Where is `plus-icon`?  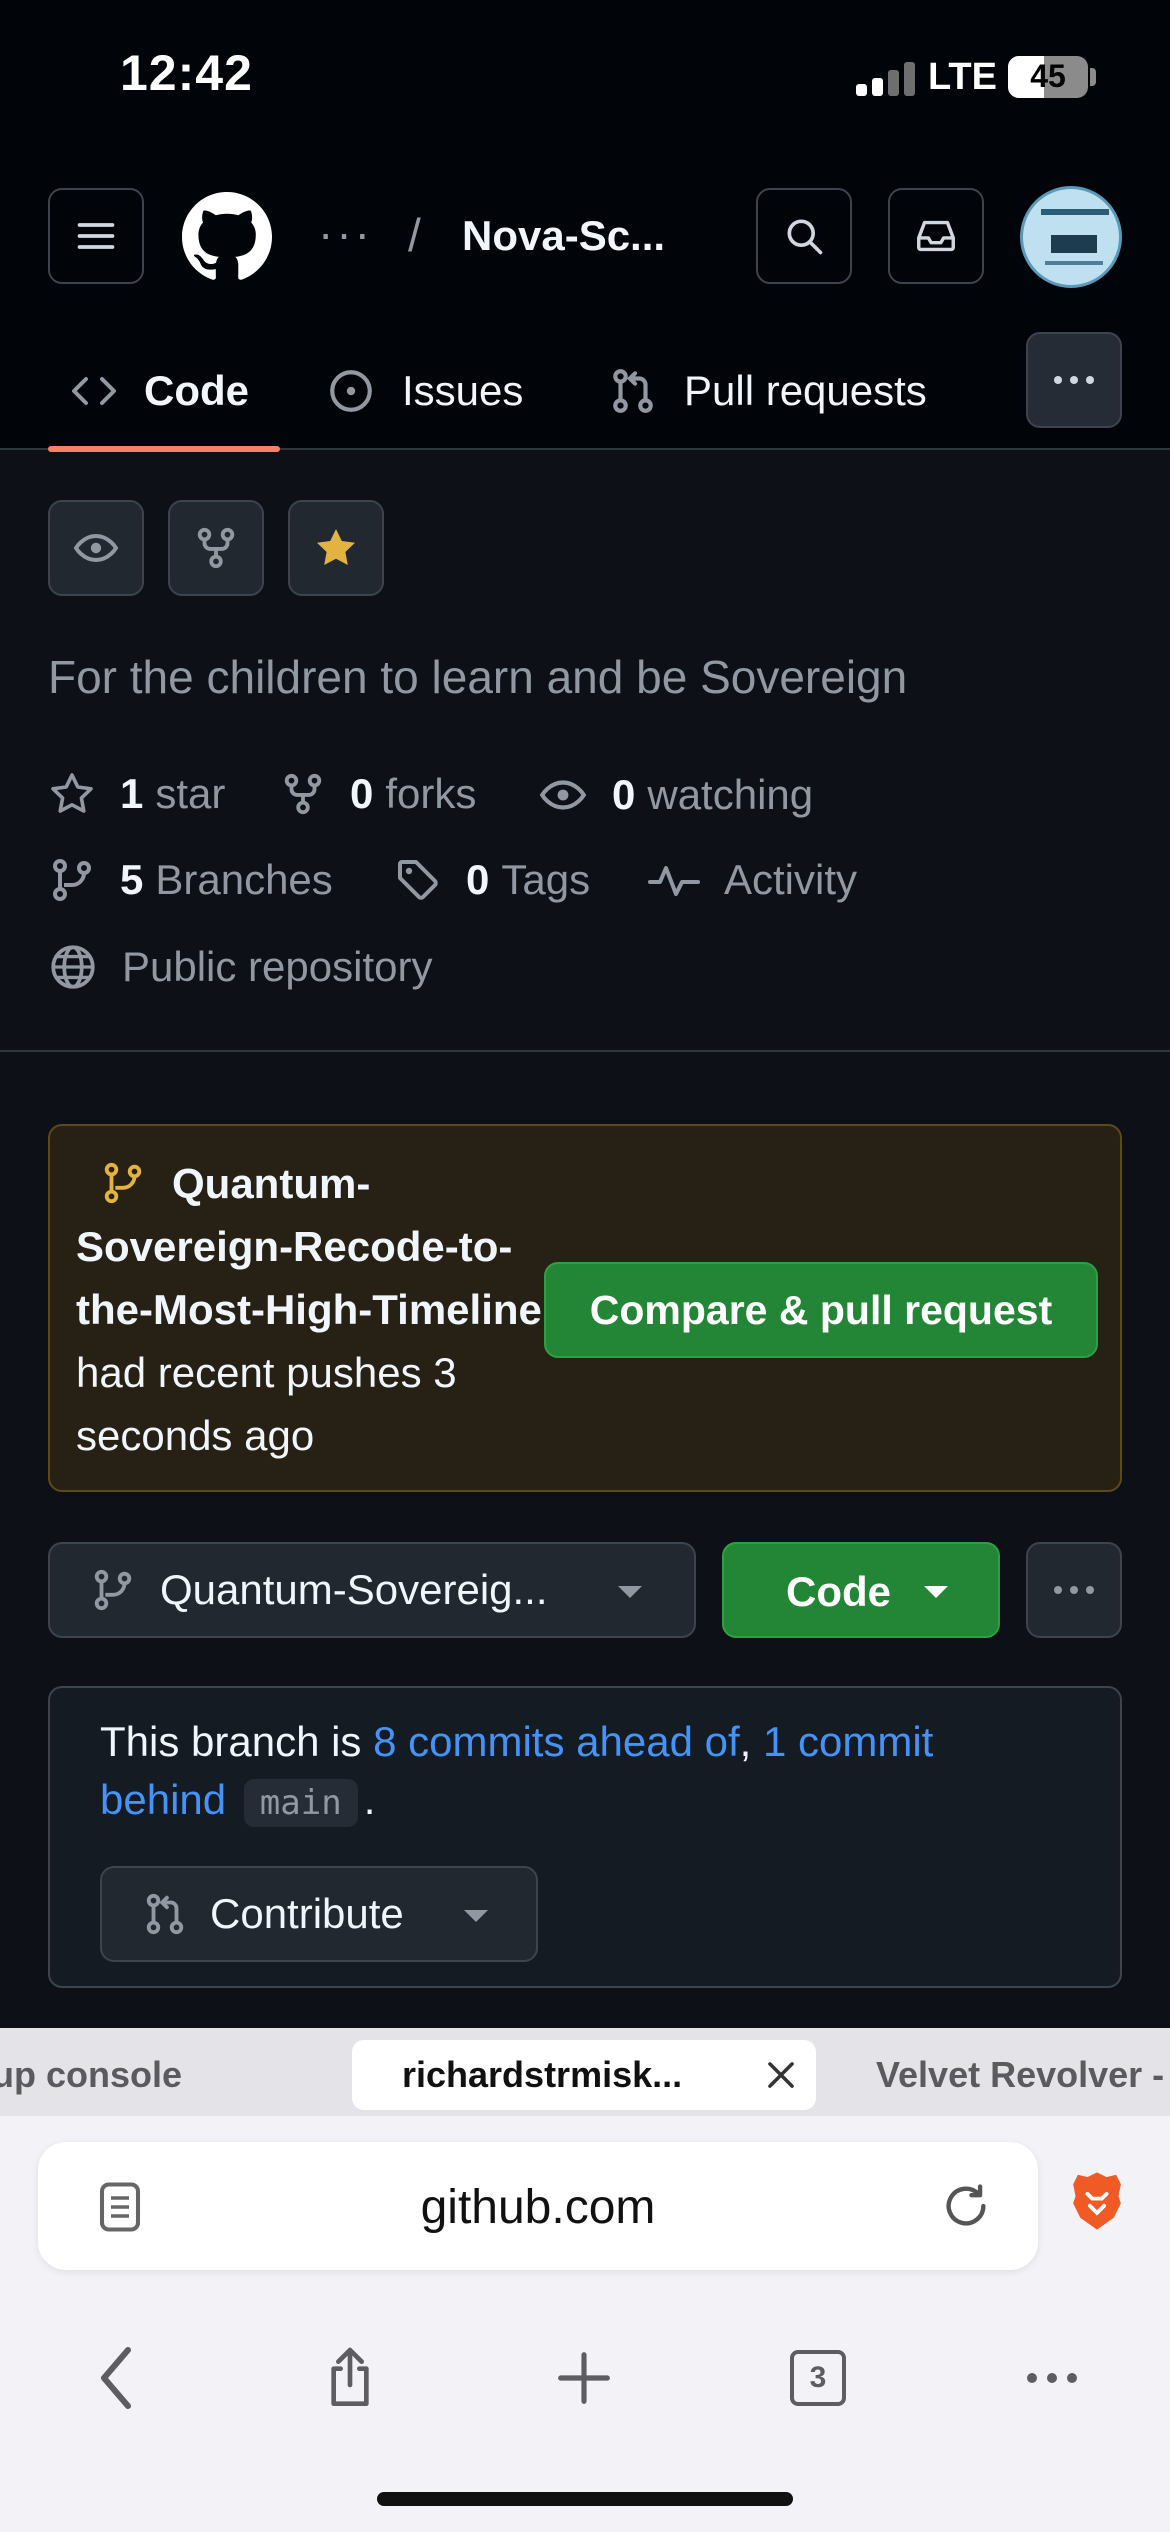
plus-icon is located at coordinates (584, 2378).